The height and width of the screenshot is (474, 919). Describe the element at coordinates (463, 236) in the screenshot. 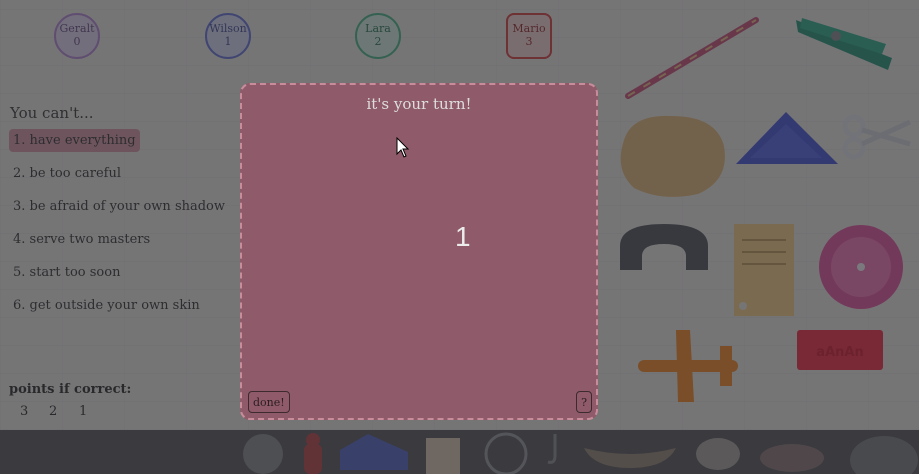

I see `countdown-number: 1` at that location.